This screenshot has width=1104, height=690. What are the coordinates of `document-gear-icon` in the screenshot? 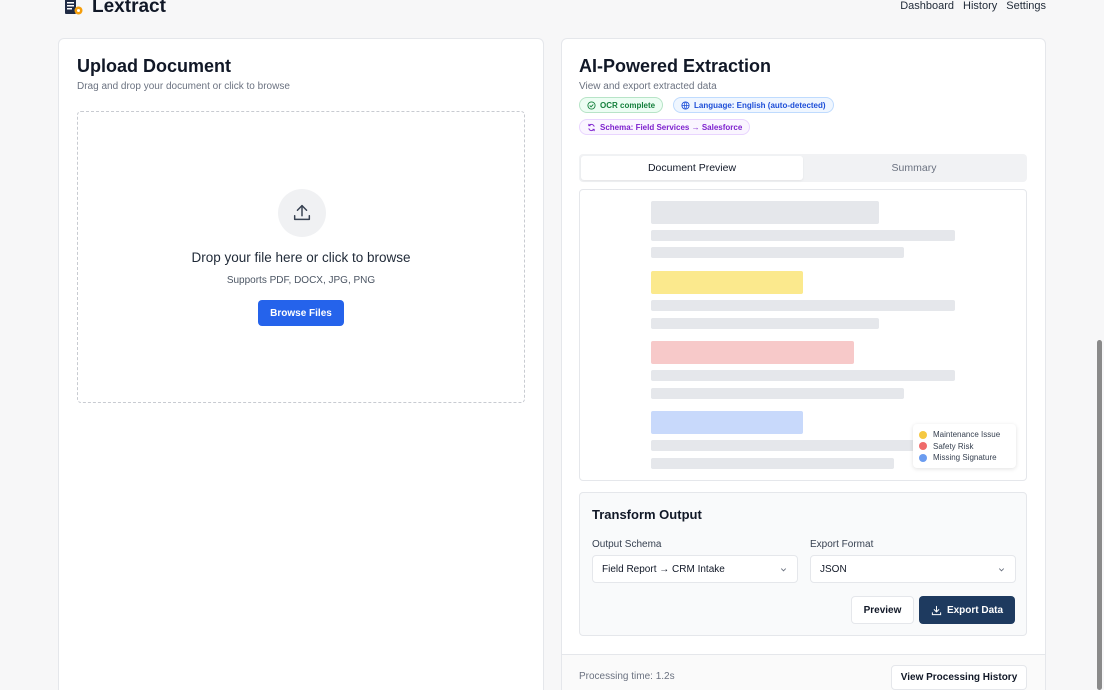 It's located at (74, 8).